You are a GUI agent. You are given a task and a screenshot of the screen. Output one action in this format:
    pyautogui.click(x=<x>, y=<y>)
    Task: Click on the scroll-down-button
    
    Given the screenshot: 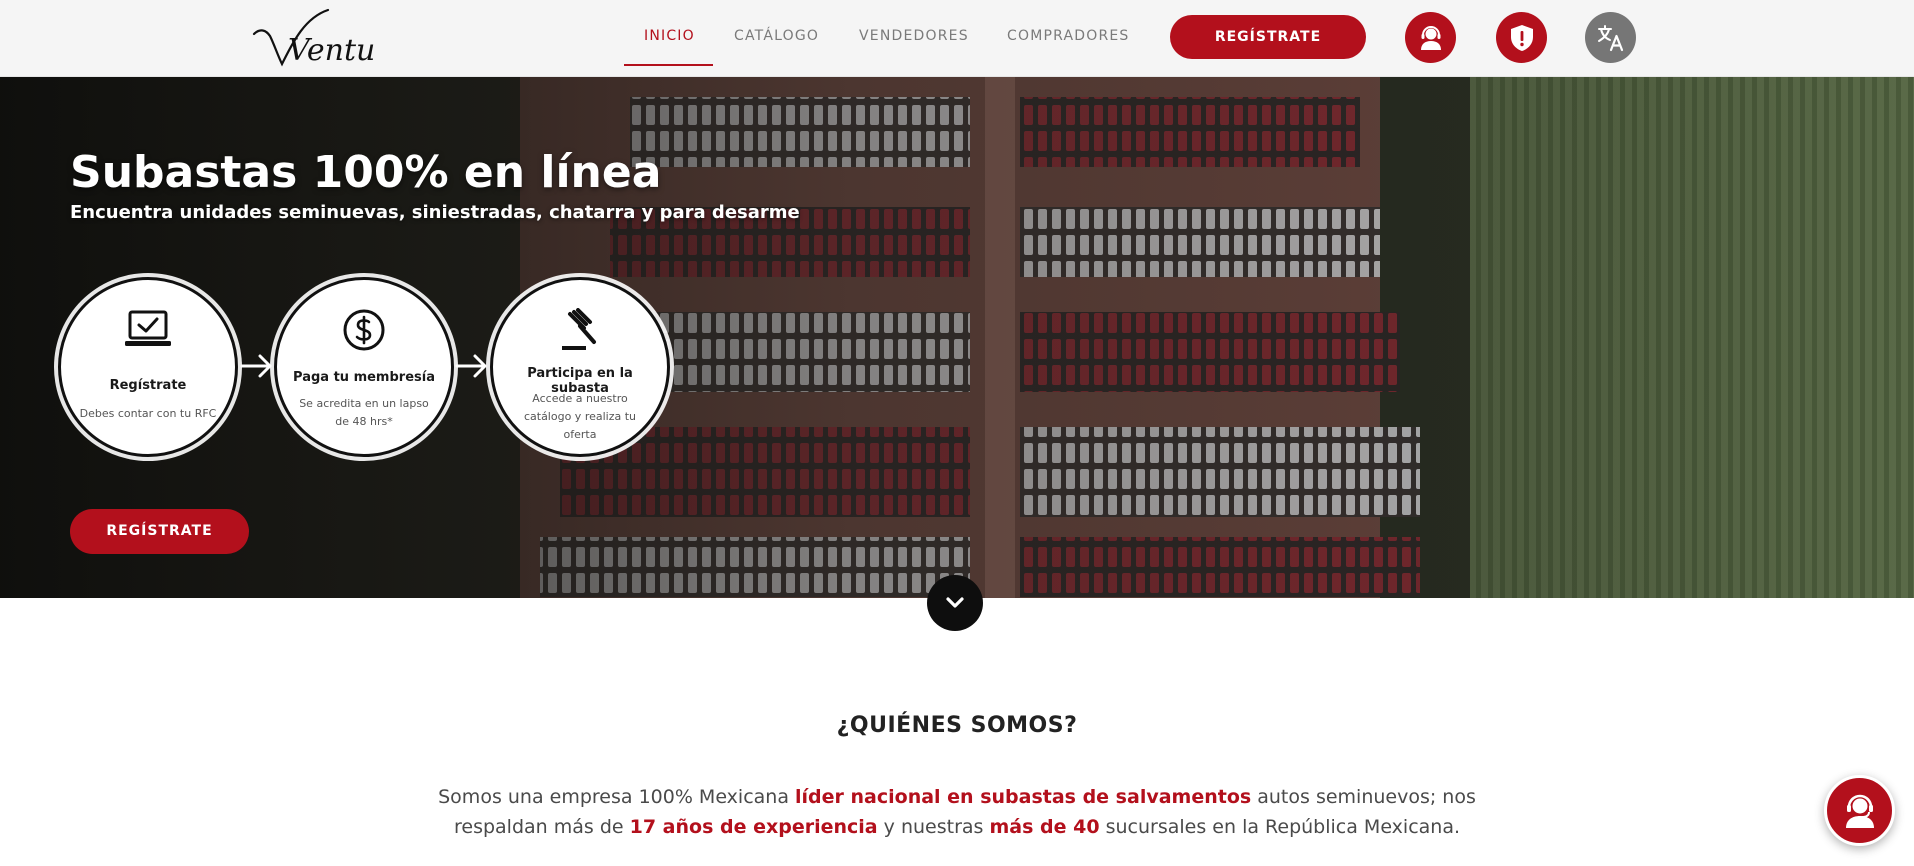 What is the action you would take?
    pyautogui.click(x=955, y=603)
    